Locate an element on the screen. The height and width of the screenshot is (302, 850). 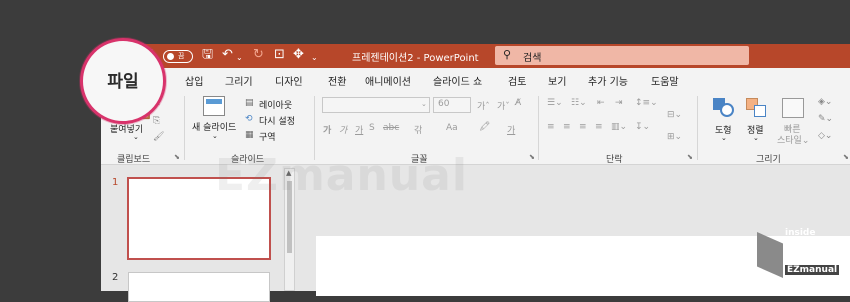
shape-fill-icon: ◈⌄ is located at coordinates (825, 102).